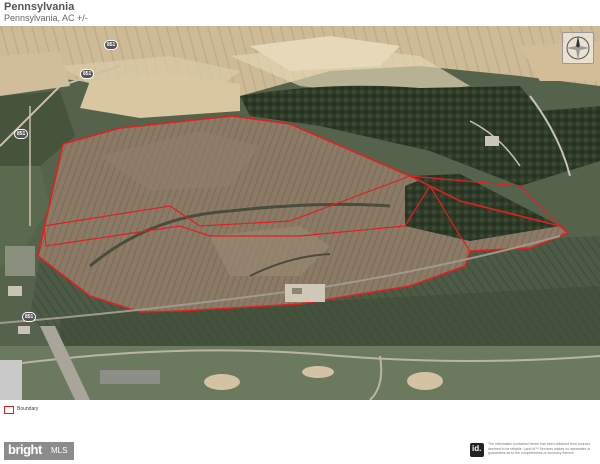 The image size is (600, 464). What do you see at coordinates (578, 48) in the screenshot?
I see `compass-rose-icon` at bounding box center [578, 48].